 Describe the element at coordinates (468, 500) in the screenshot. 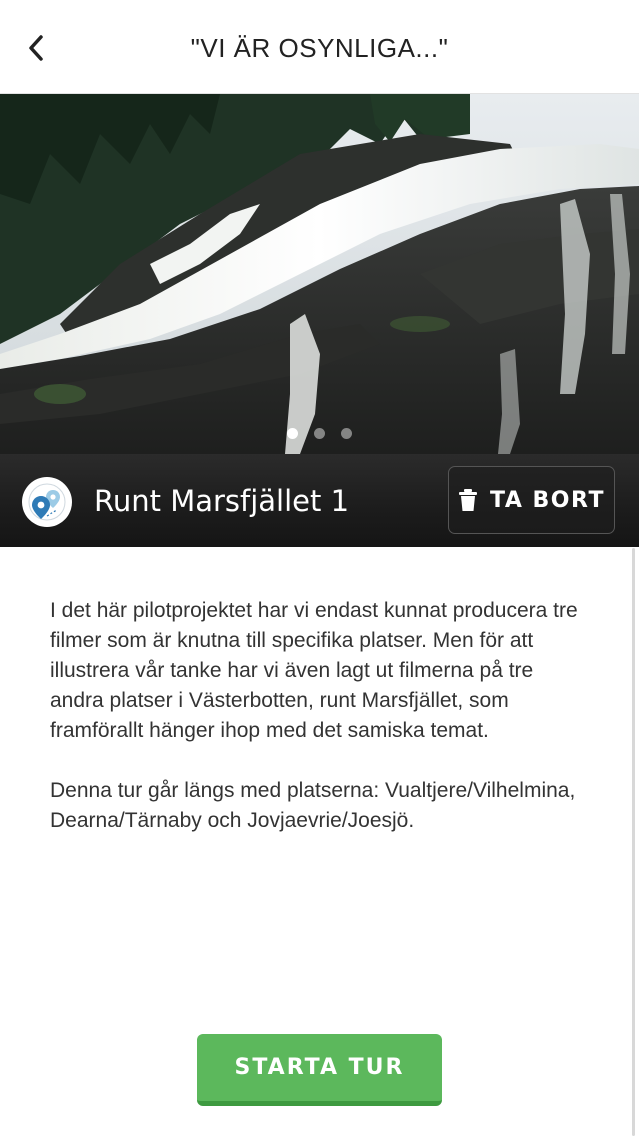

I see `trash-icon` at that location.